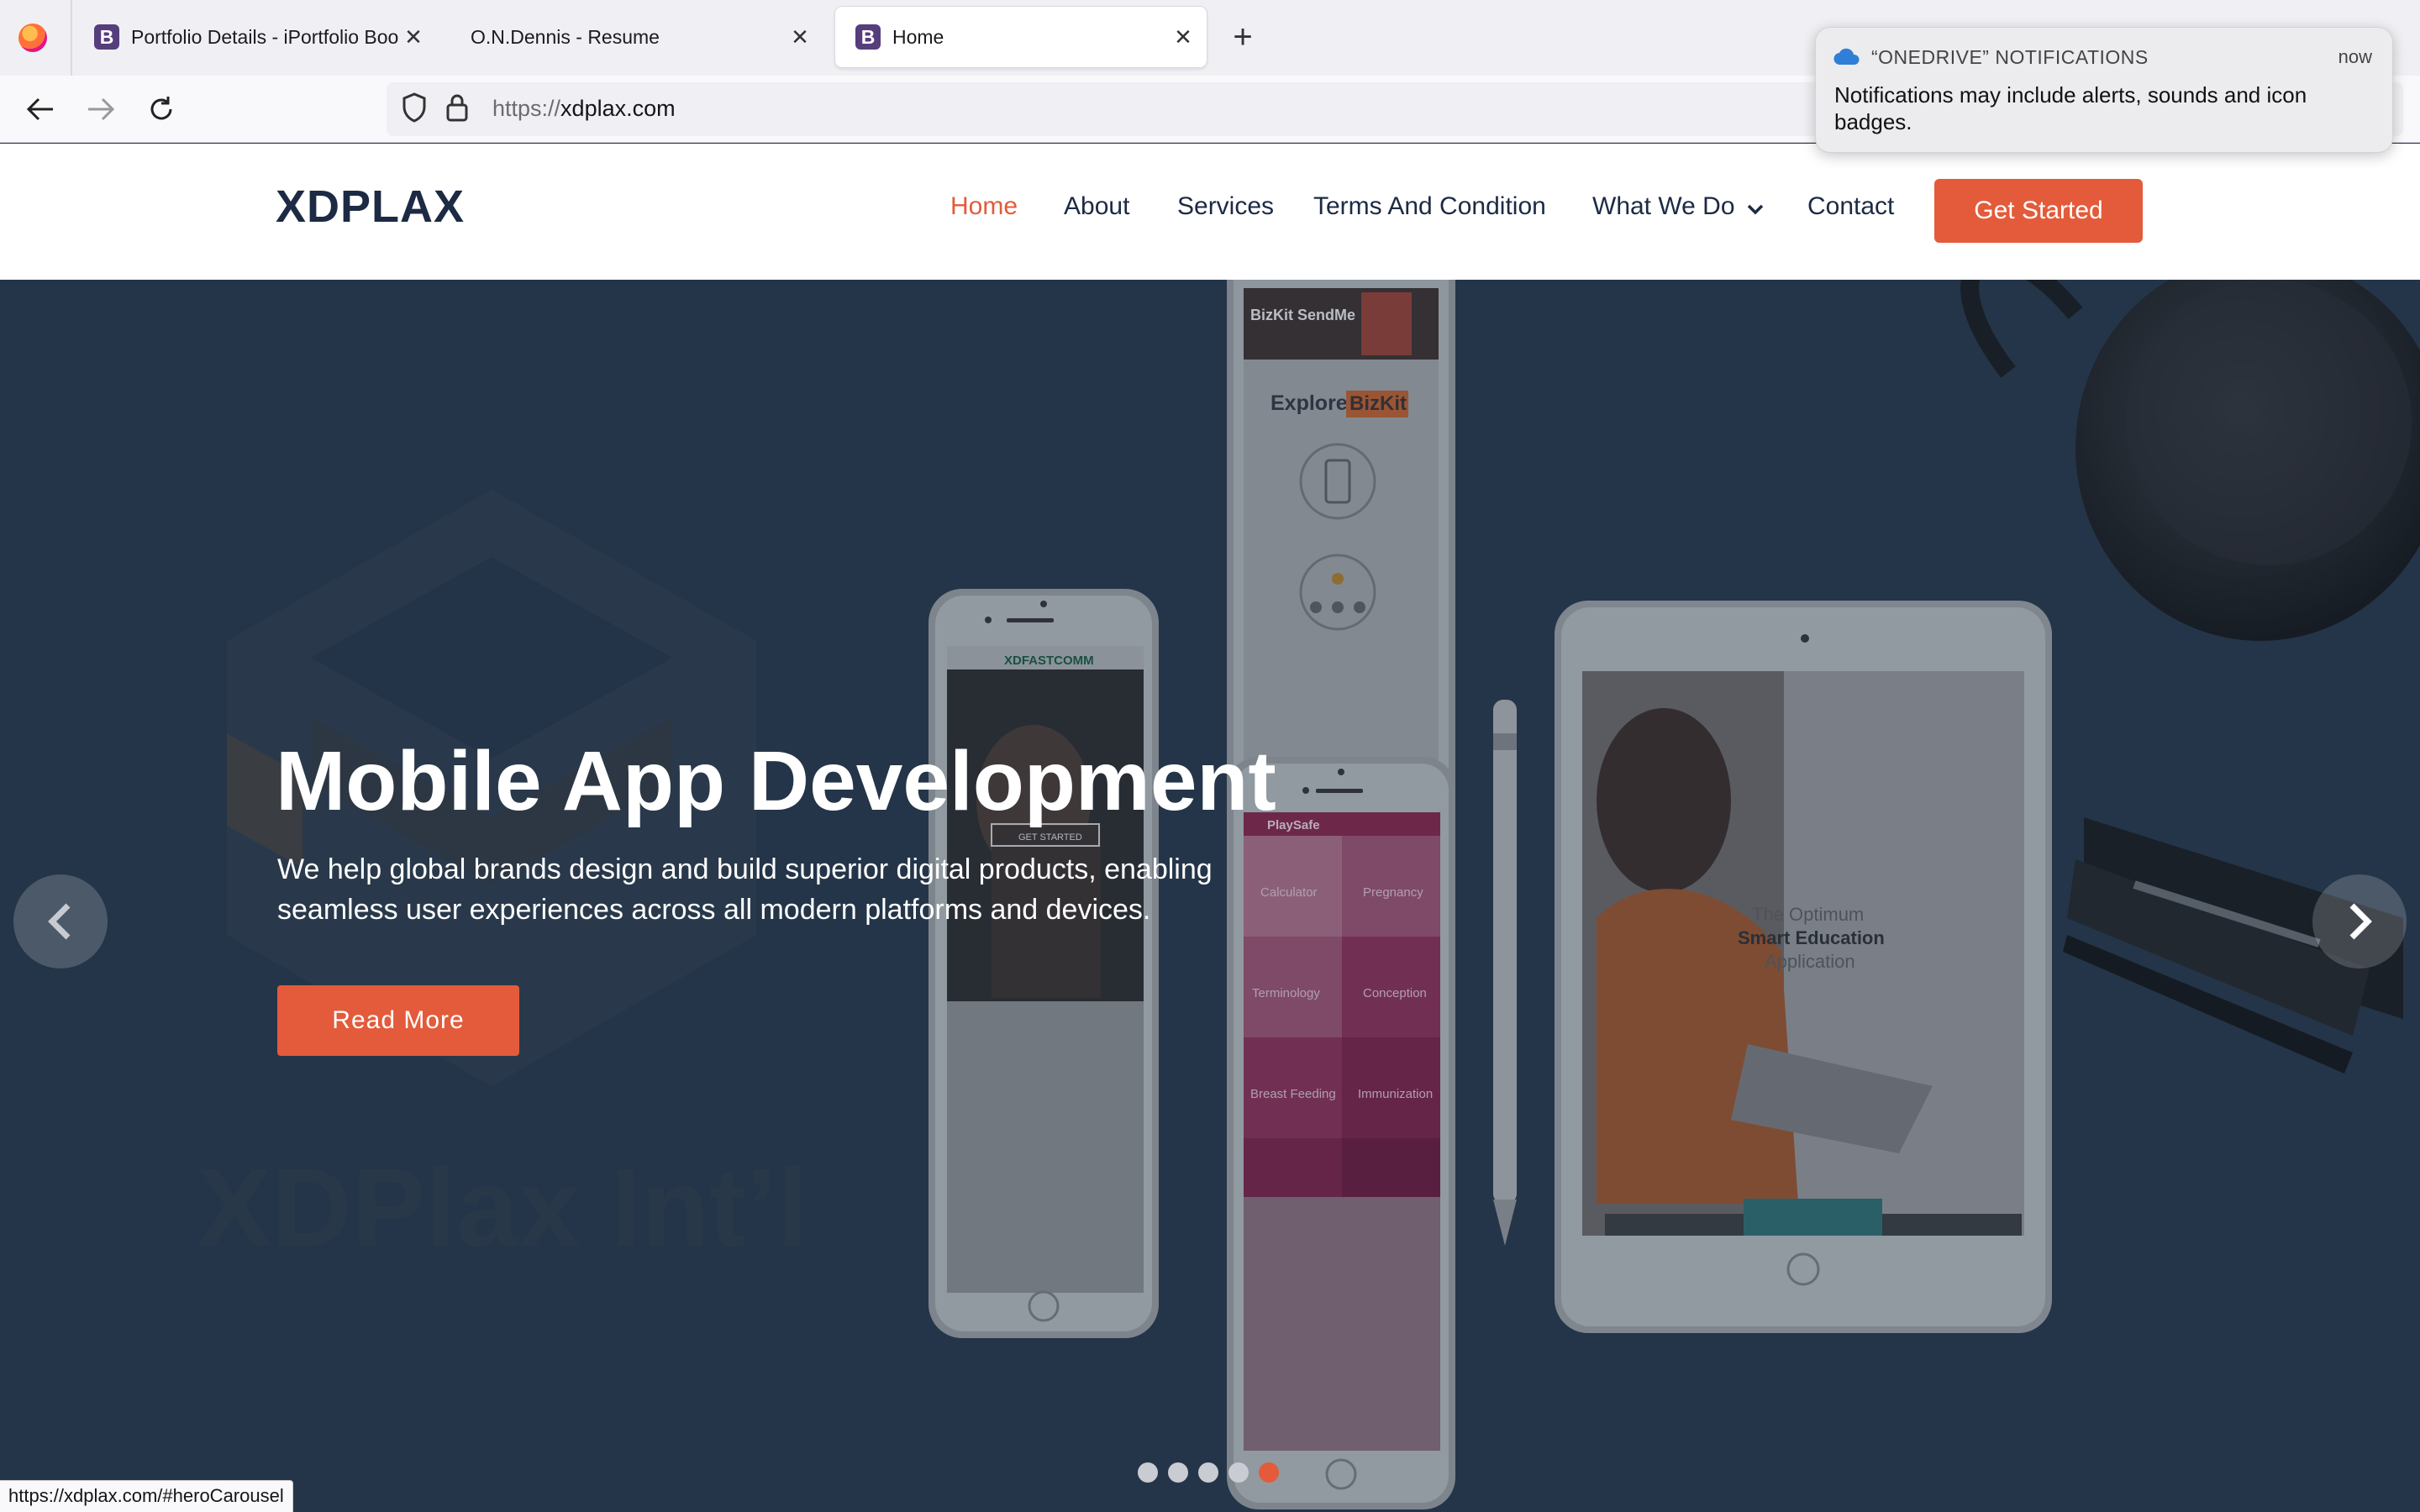  Describe the element at coordinates (776, 781) in the screenshot. I see `hero-title: Mobile App Development` at that location.